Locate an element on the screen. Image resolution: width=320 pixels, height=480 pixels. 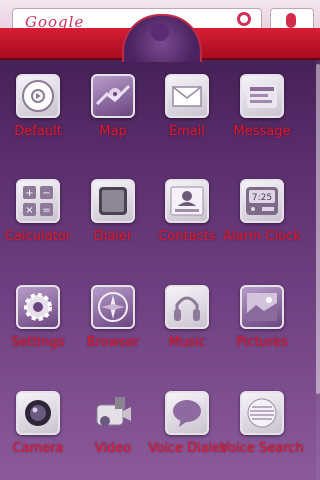
app-label: Alarm Clock is located at coordinates (262, 236).